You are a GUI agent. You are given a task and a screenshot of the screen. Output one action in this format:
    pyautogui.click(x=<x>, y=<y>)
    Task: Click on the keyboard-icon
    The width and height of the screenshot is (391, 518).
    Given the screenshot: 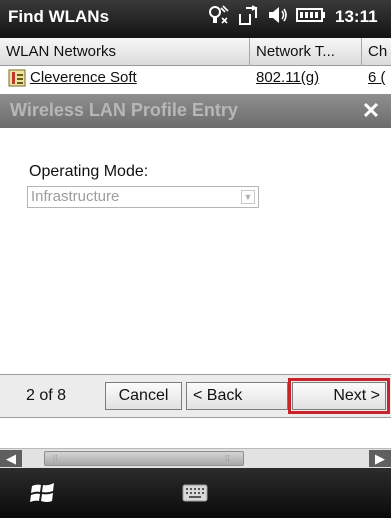 What is the action you would take?
    pyautogui.click(x=195, y=493)
    